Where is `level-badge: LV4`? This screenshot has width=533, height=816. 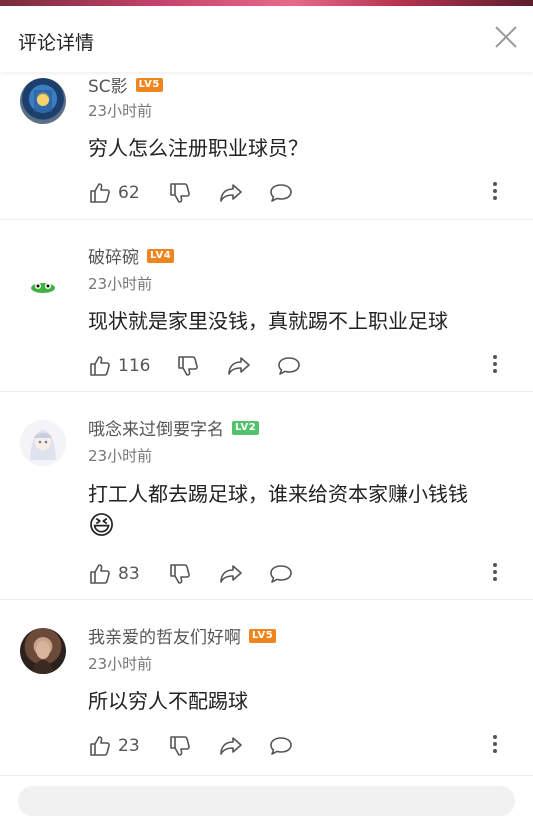 level-badge: LV4 is located at coordinates (161, 255).